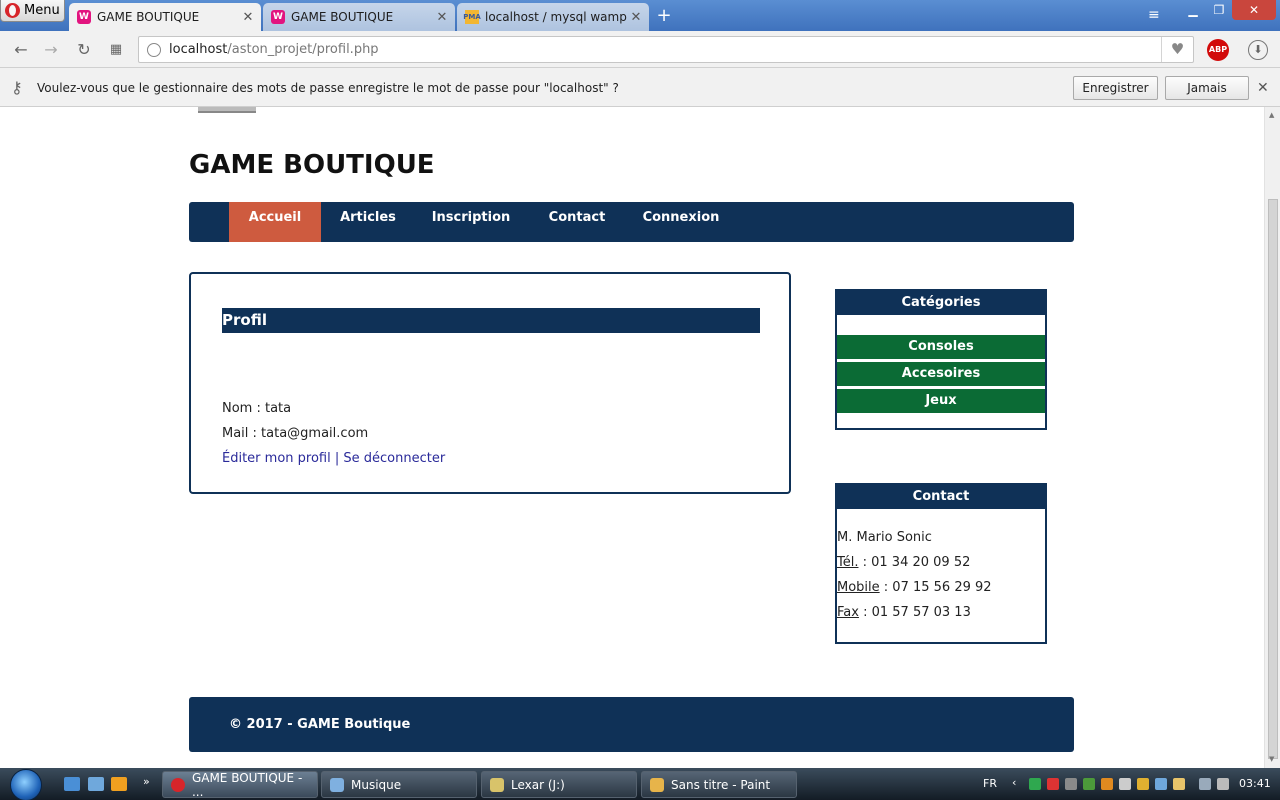  Describe the element at coordinates (941, 347) in the screenshot. I see `category-consoles: Consoles` at that location.